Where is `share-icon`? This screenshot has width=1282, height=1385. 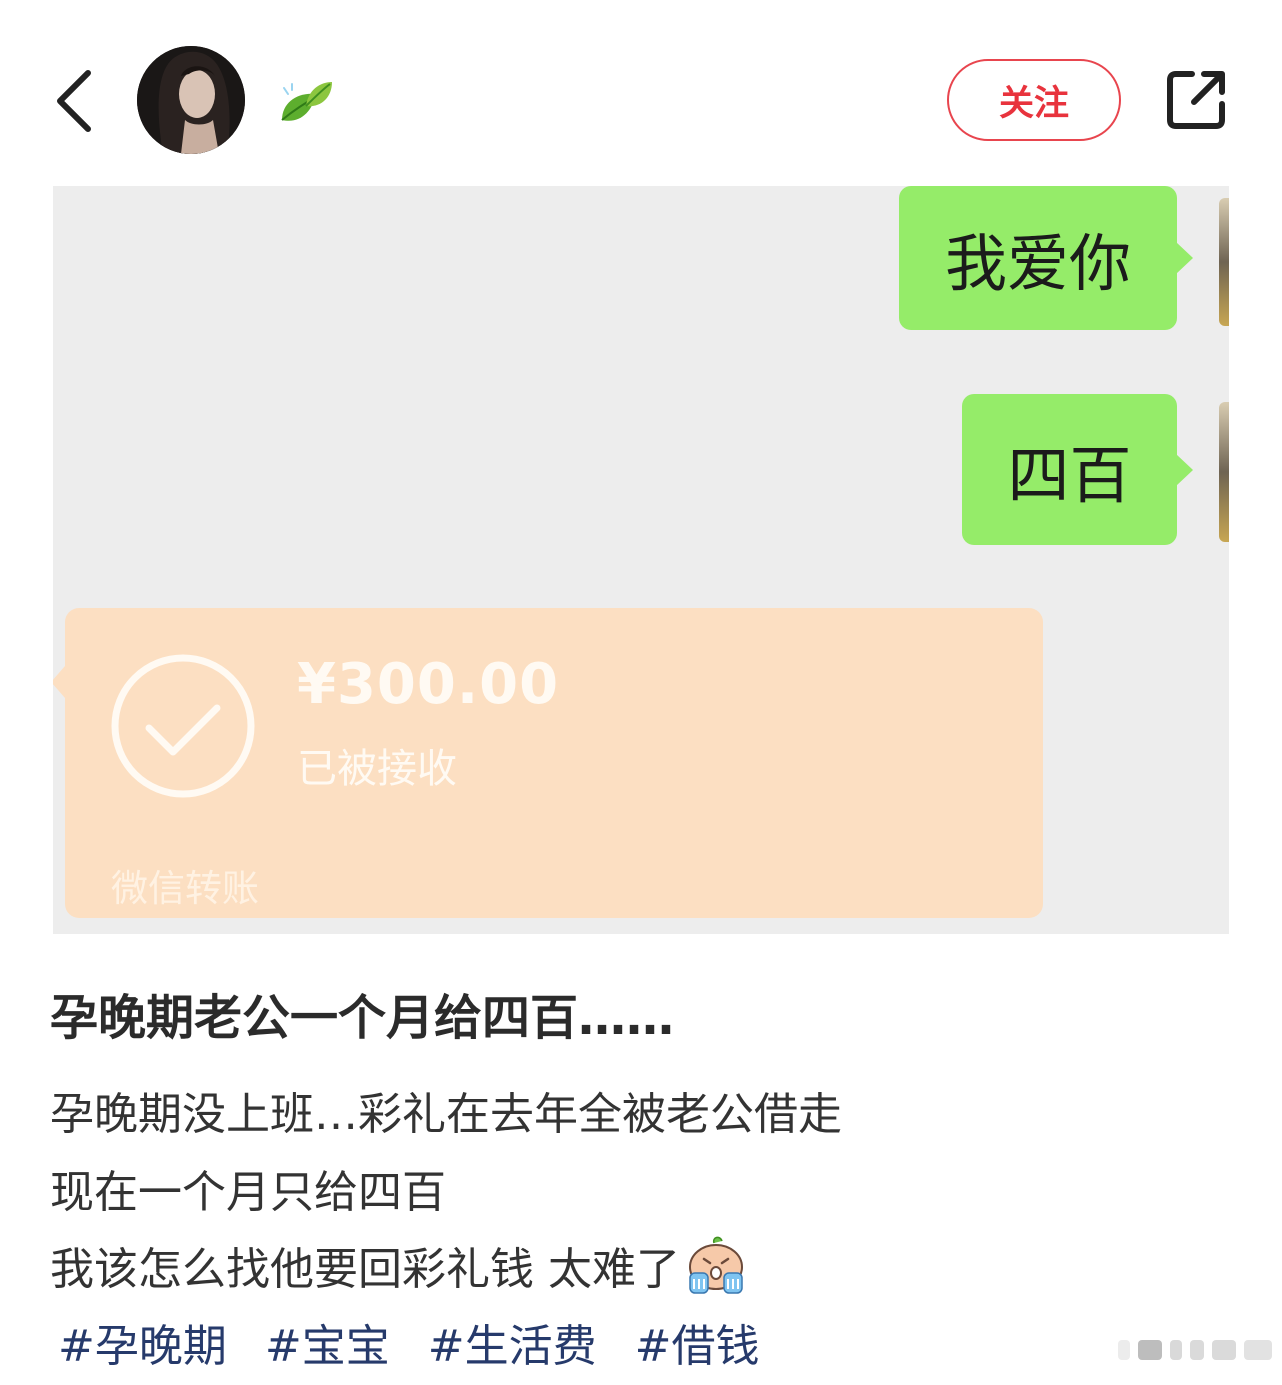 share-icon is located at coordinates (1196, 100).